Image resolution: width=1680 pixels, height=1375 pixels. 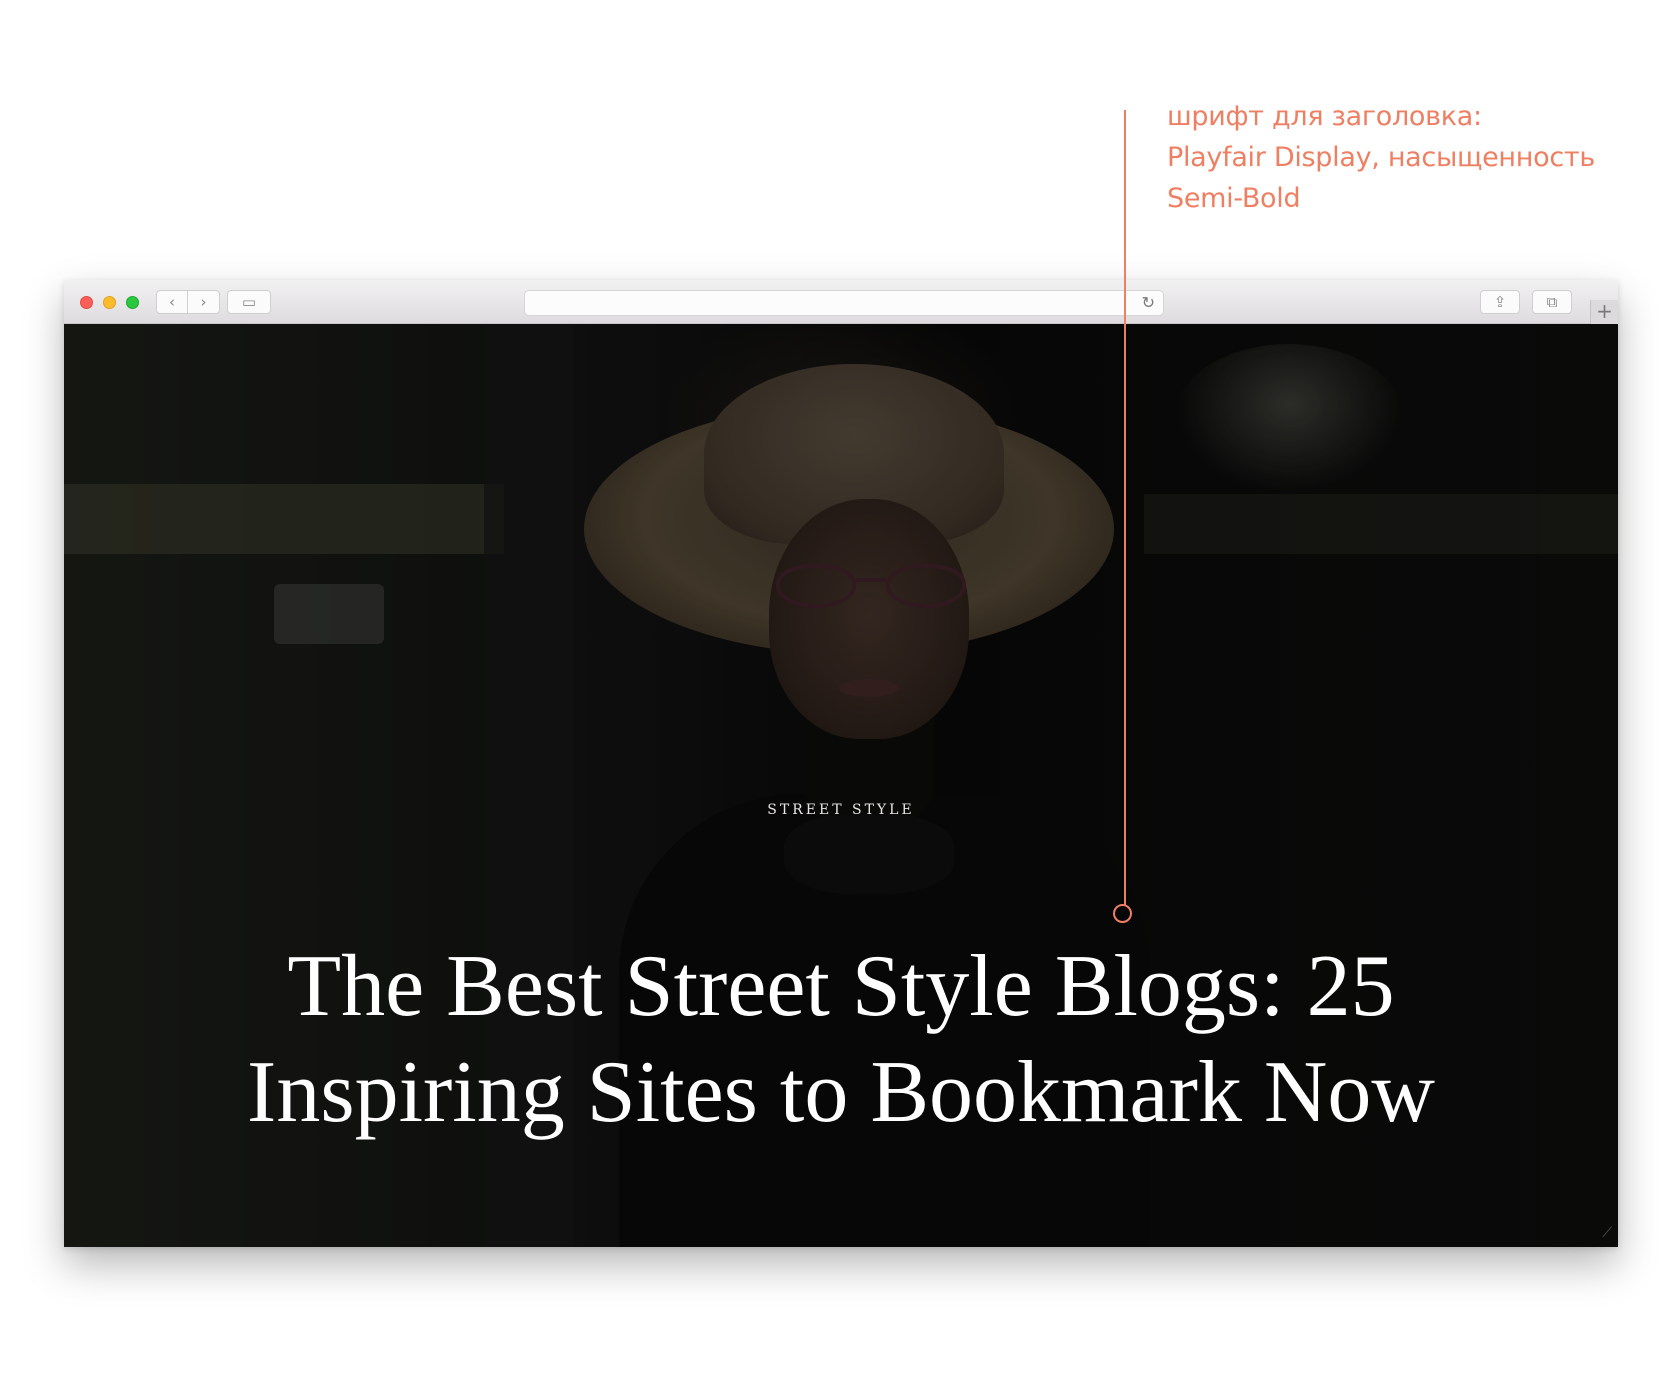 I want to click on show-tabs-button: ⧉, so click(x=1552, y=302).